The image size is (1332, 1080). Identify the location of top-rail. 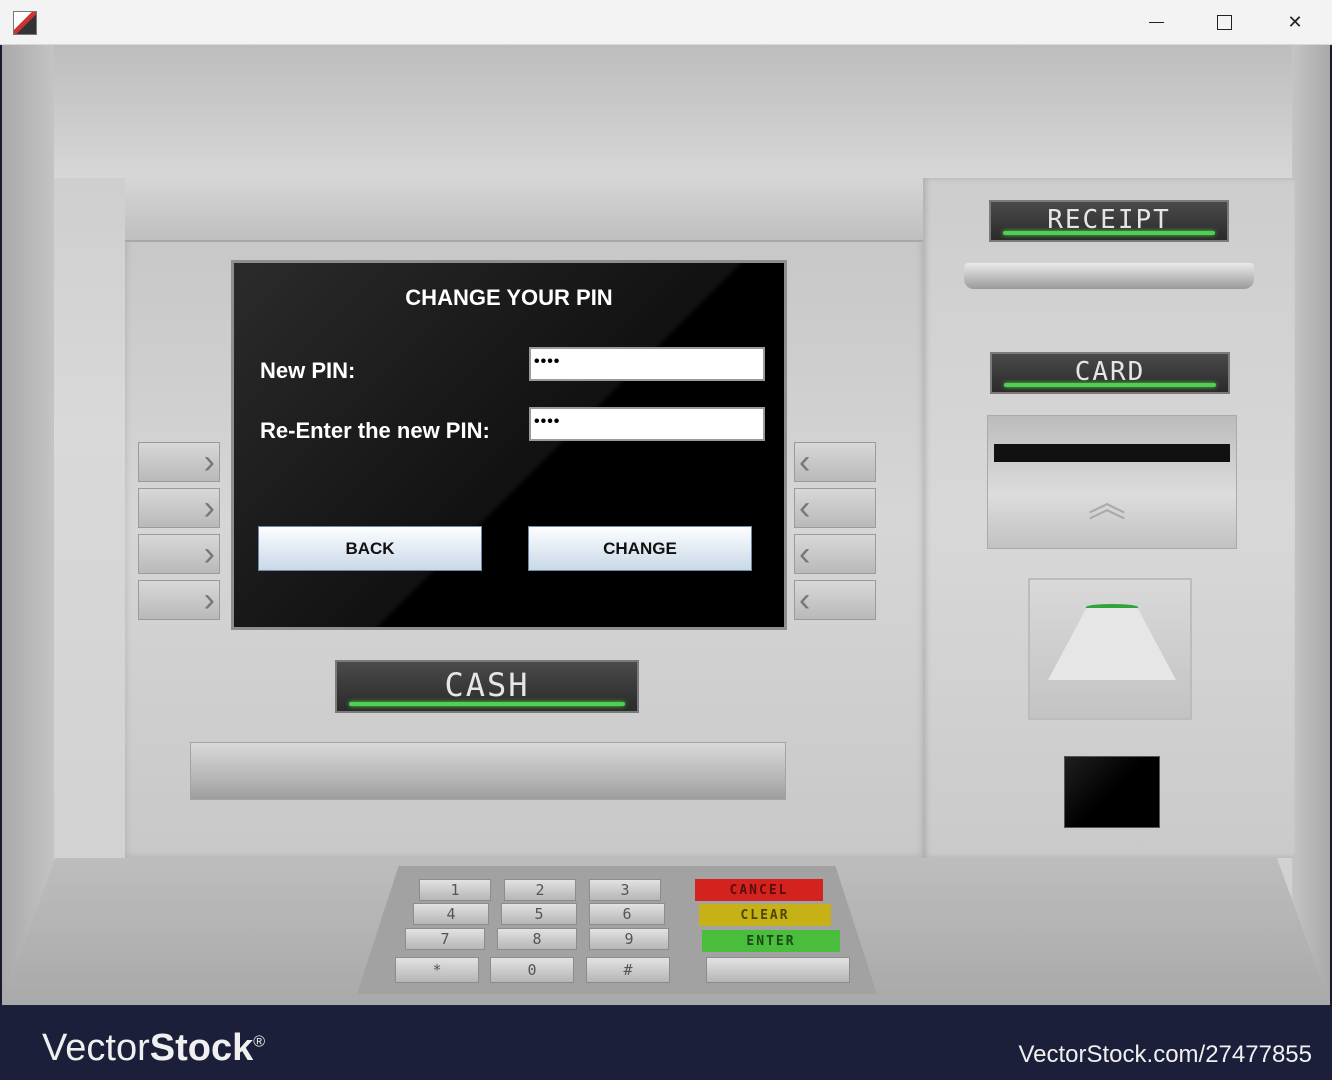
(524, 210).